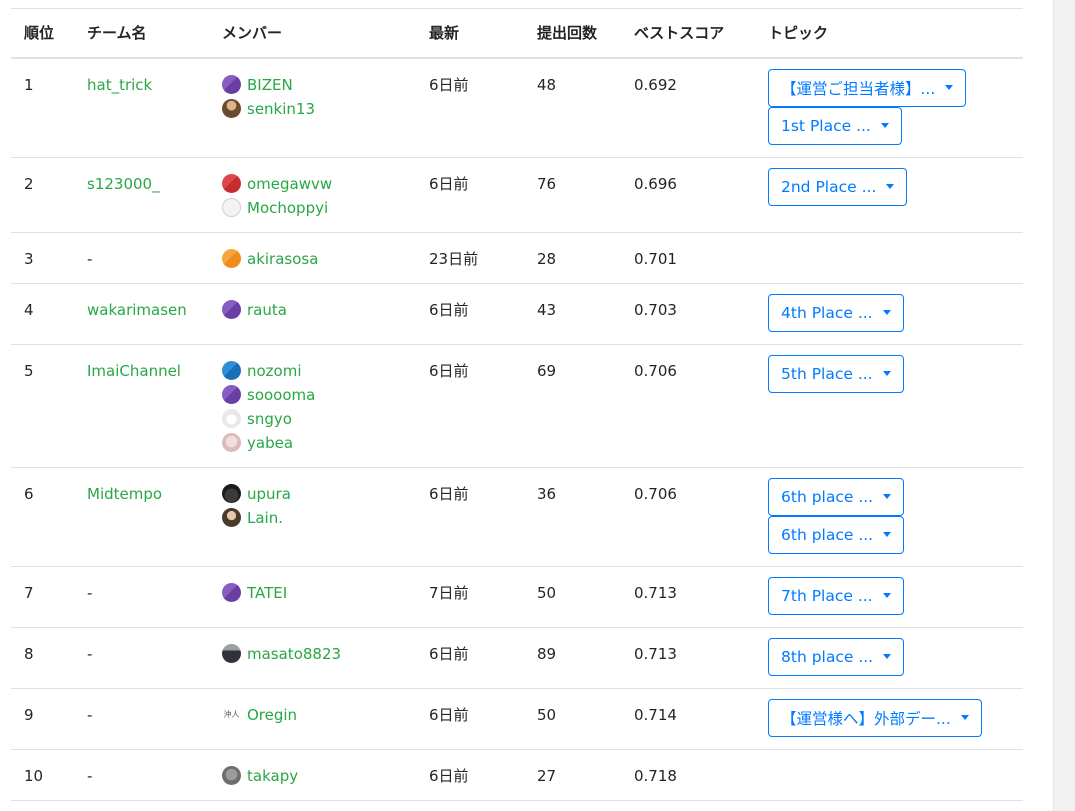  What do you see at coordinates (470, 33) in the screenshot?
I see `header-latest: 最新` at bounding box center [470, 33].